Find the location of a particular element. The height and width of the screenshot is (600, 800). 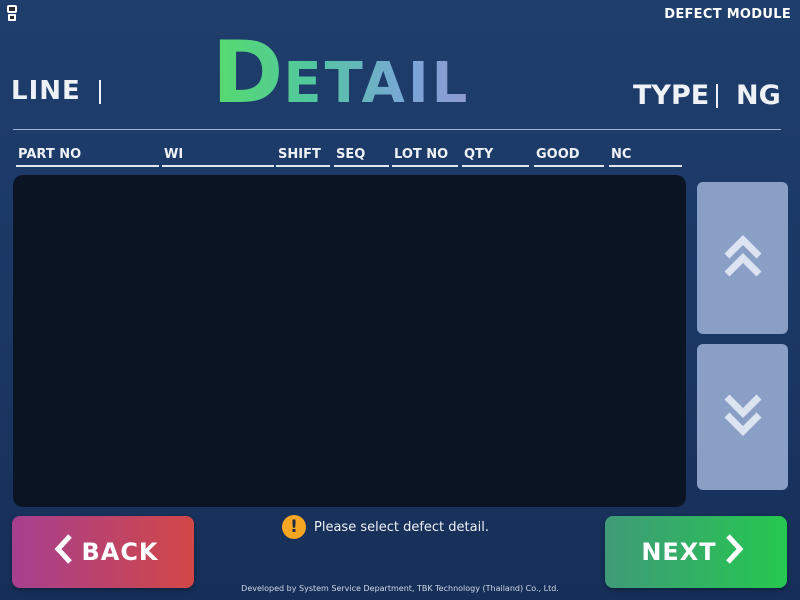

page-title: DETAIL is located at coordinates (341, 73).